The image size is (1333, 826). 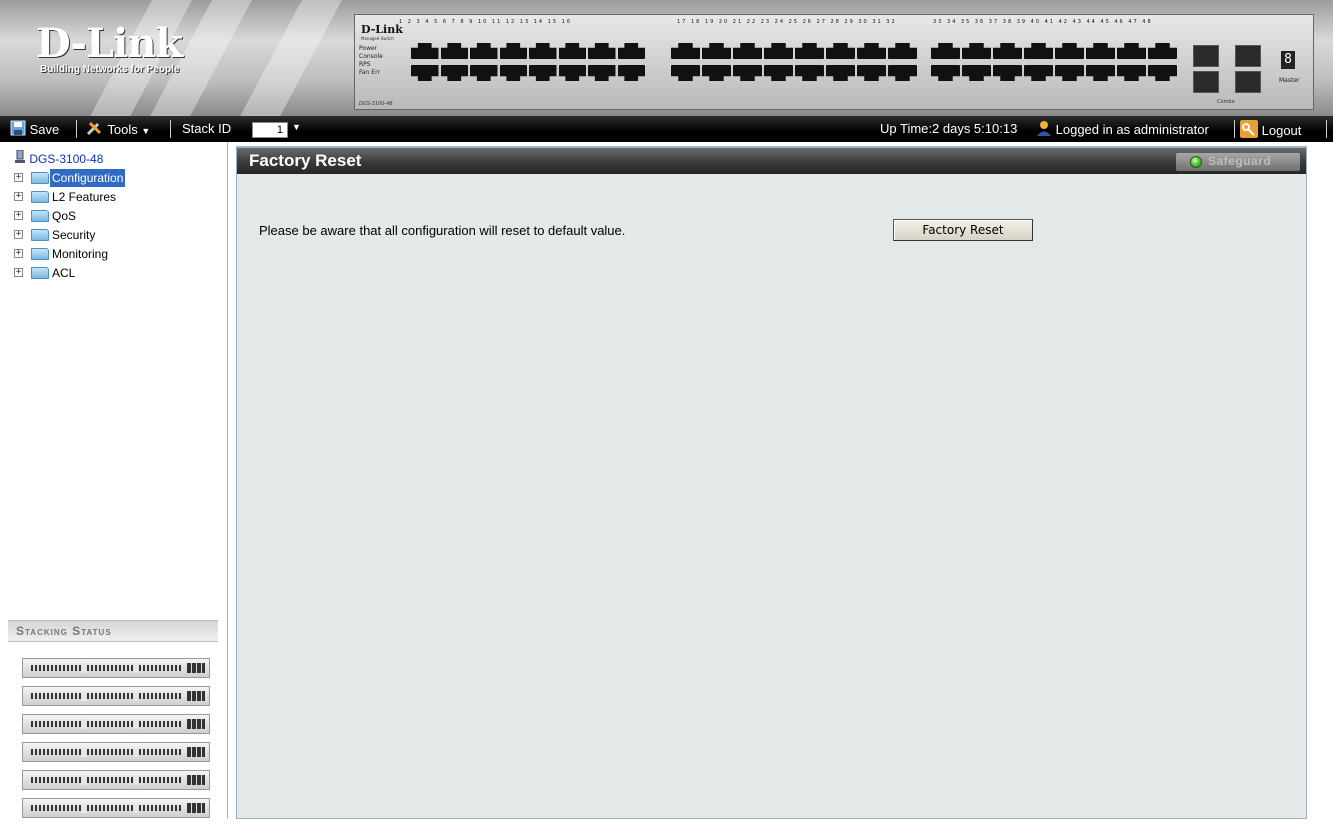 What do you see at coordinates (963, 230) in the screenshot?
I see `factory-reset-button: Factory Reset` at bounding box center [963, 230].